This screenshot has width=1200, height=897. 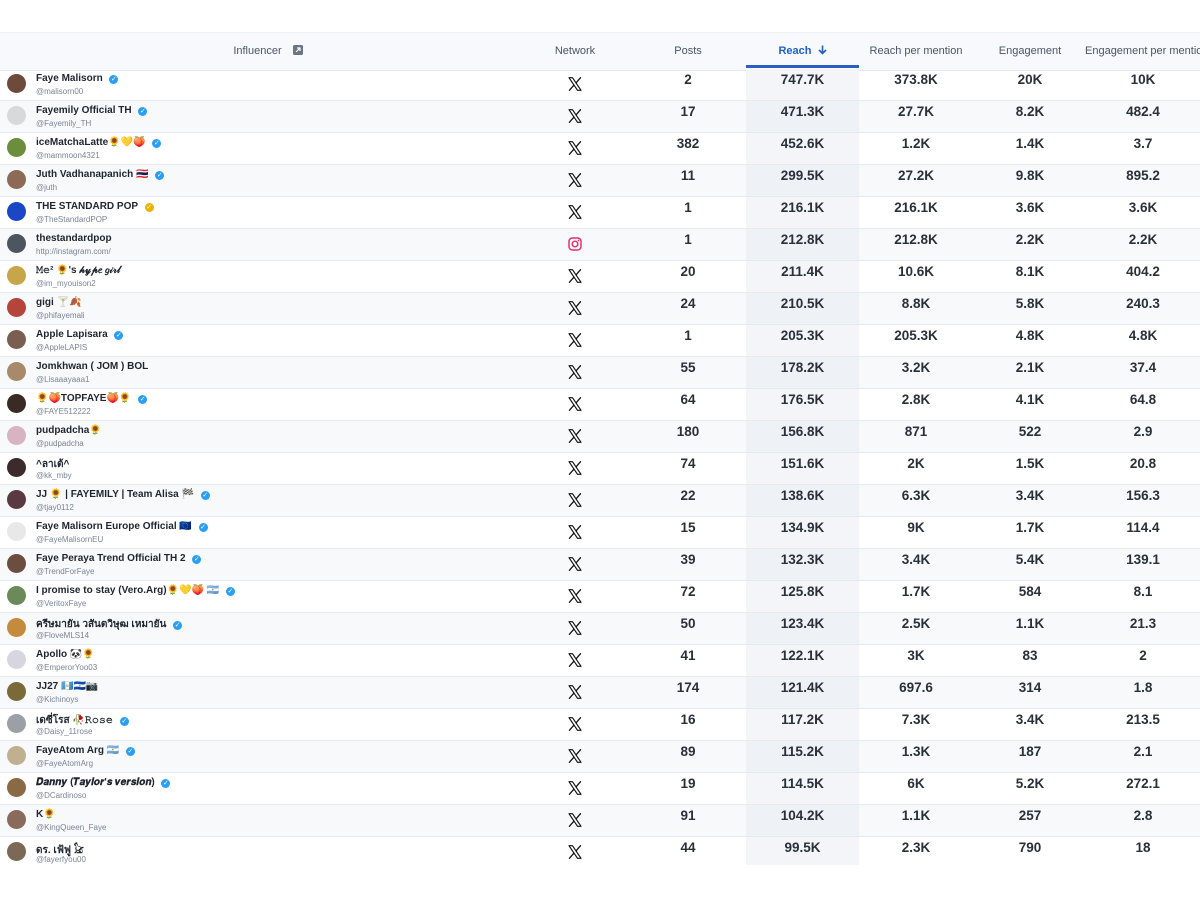 What do you see at coordinates (78, 270) in the screenshot?
I see `influencer-name: 𝙼𝚎² 🌻's 𝒽𝓎𝓅𝑒 𝑔𝒾𝓇𝓁` at bounding box center [78, 270].